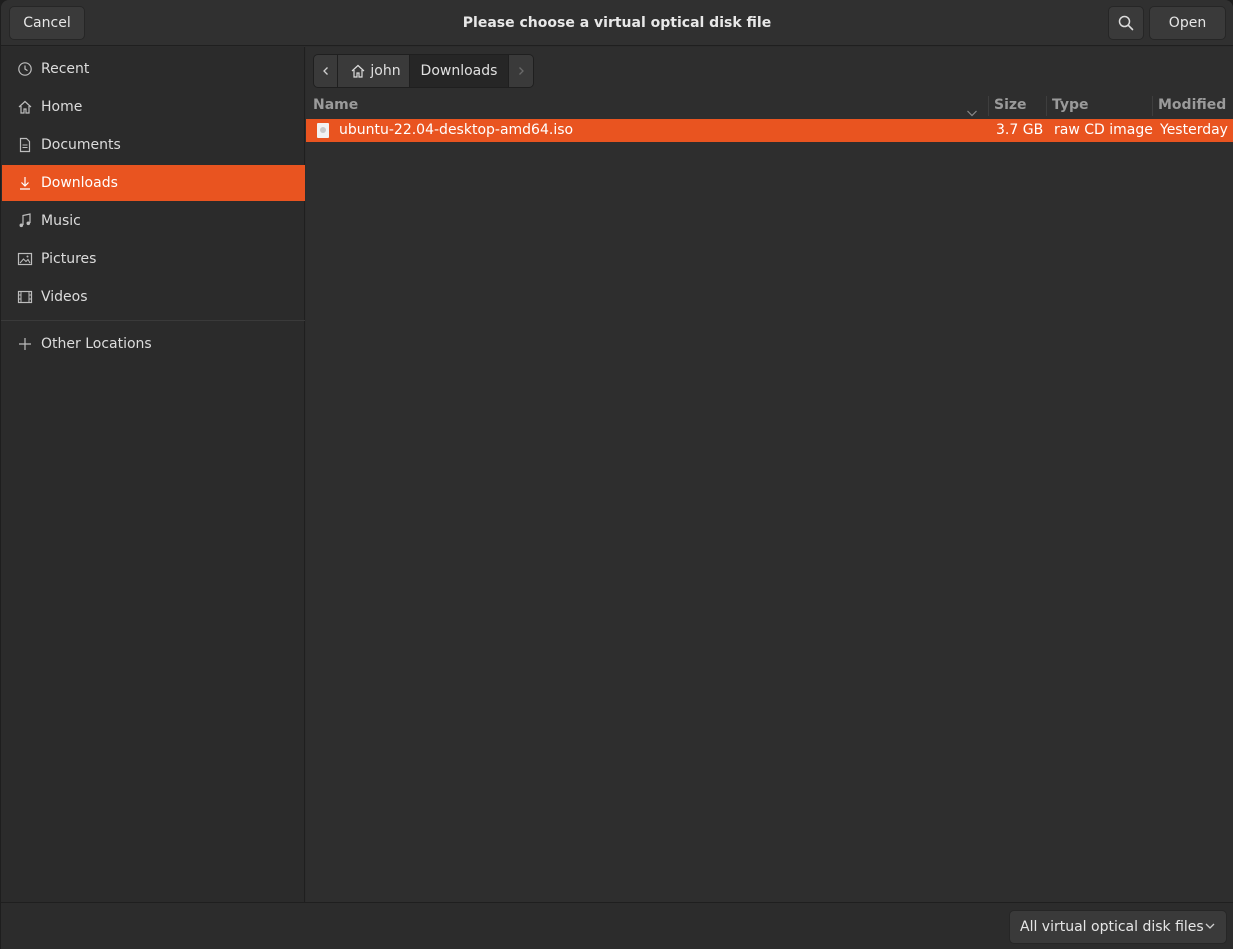 This screenshot has width=1233, height=949. I want to click on path-segment-label: john, so click(385, 71).